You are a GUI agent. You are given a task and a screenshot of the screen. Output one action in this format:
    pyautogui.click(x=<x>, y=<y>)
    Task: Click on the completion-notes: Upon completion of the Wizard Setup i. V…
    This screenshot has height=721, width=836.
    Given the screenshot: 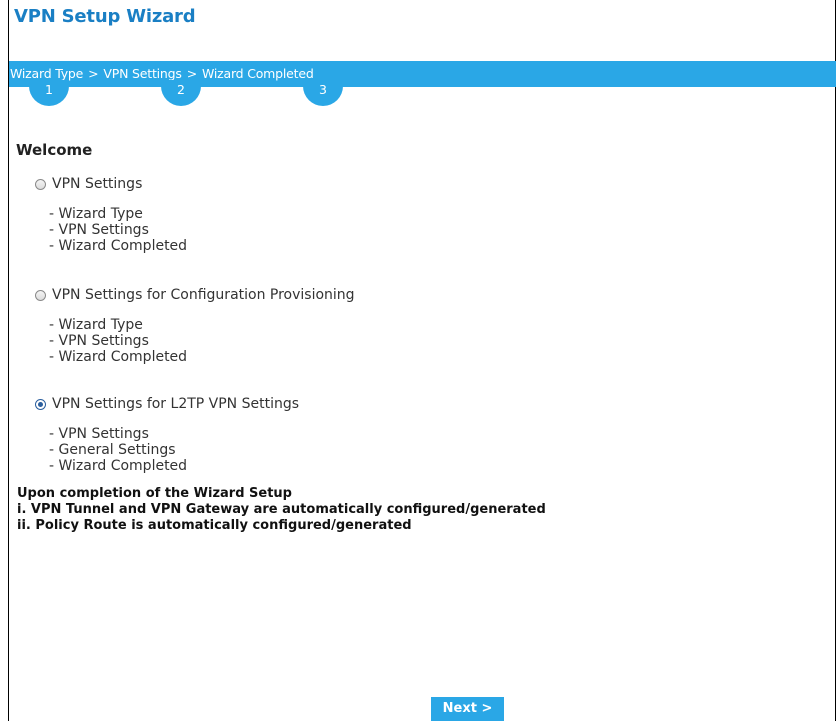 What is the action you would take?
    pyautogui.click(x=281, y=510)
    